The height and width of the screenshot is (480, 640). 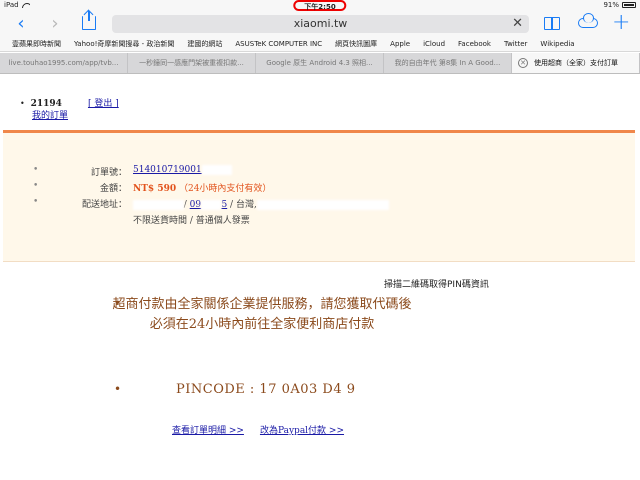 What do you see at coordinates (588, 20) in the screenshot?
I see `cloud-icon` at bounding box center [588, 20].